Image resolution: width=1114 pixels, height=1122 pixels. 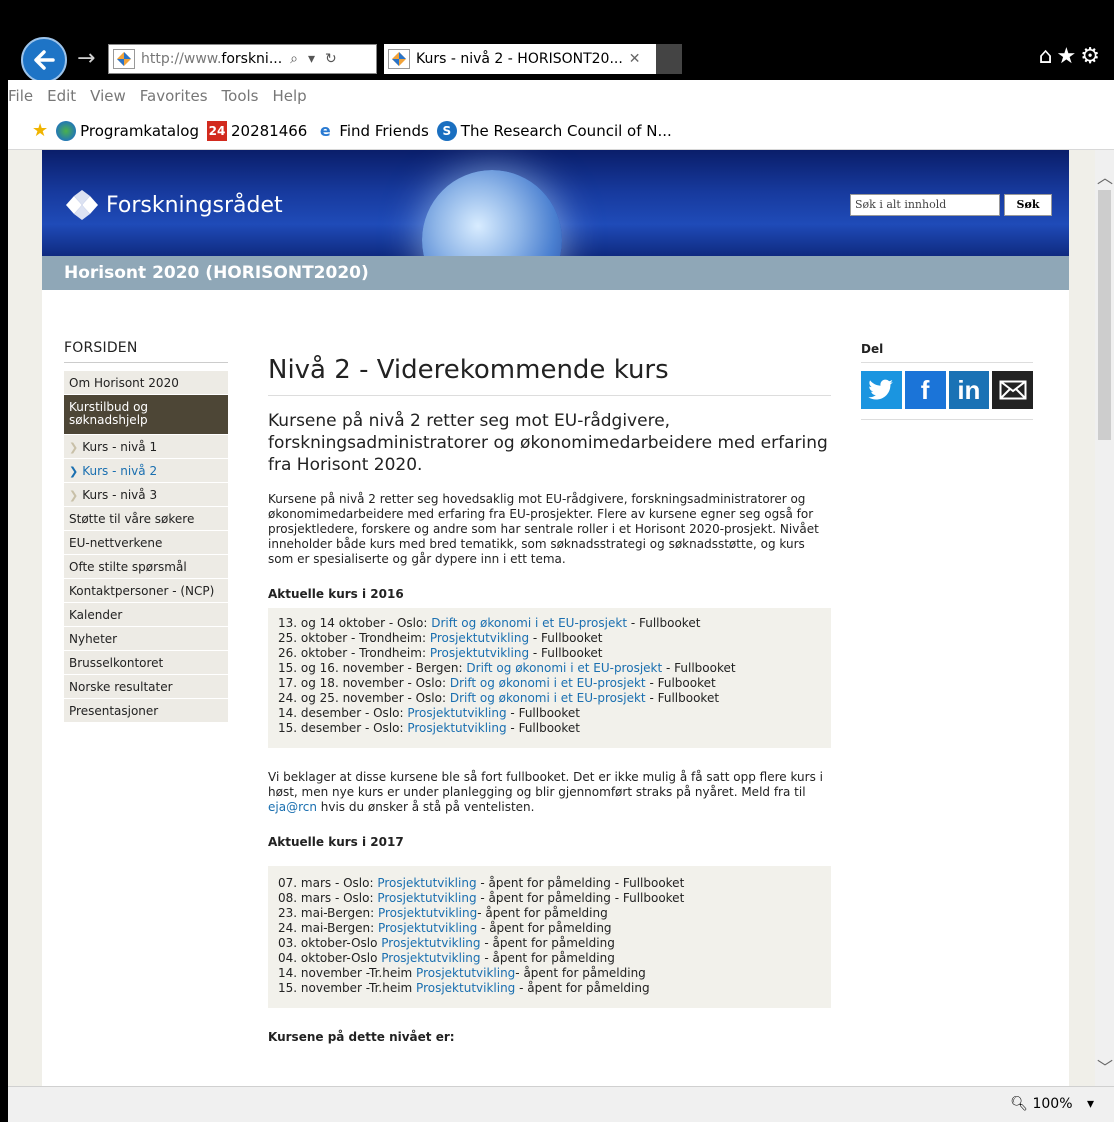 I want to click on search-button: Søk, so click(x=1028, y=205).